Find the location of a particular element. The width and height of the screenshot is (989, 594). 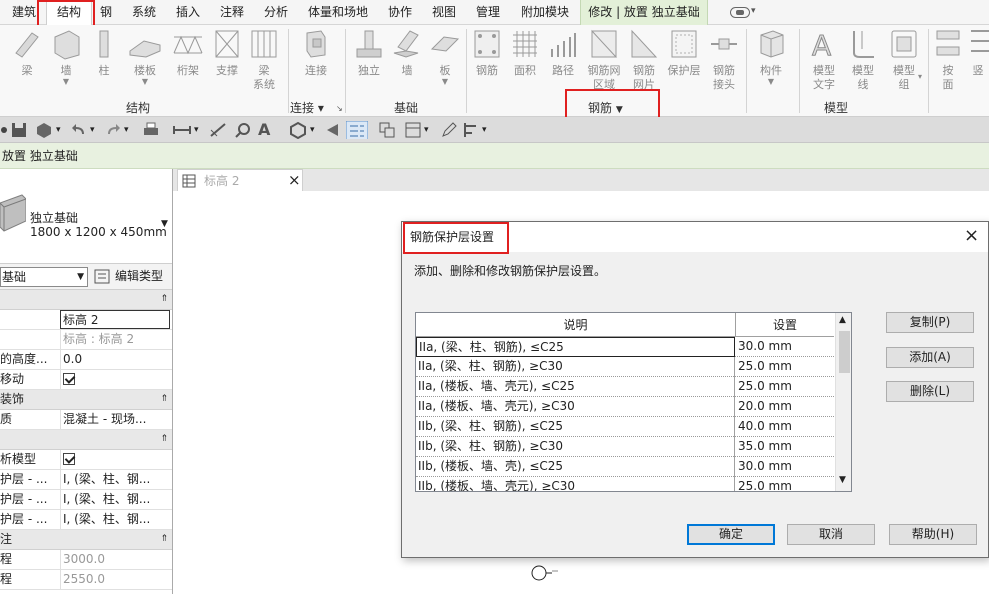

ok-button: 确定 is located at coordinates (731, 534).